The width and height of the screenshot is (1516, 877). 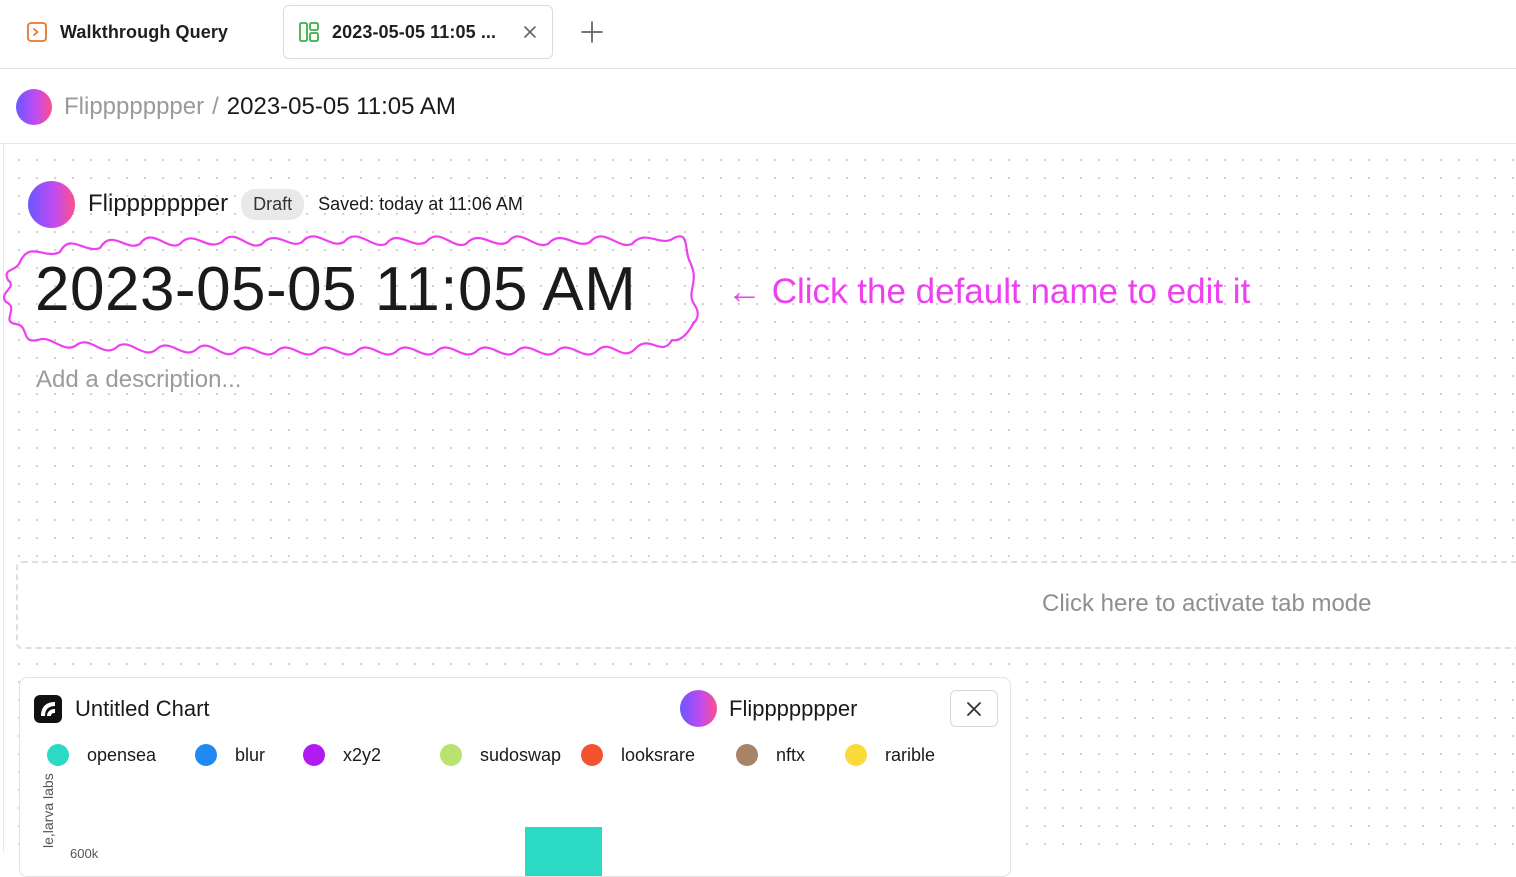 What do you see at coordinates (362, 754) in the screenshot?
I see `legend-label: x2y2` at bounding box center [362, 754].